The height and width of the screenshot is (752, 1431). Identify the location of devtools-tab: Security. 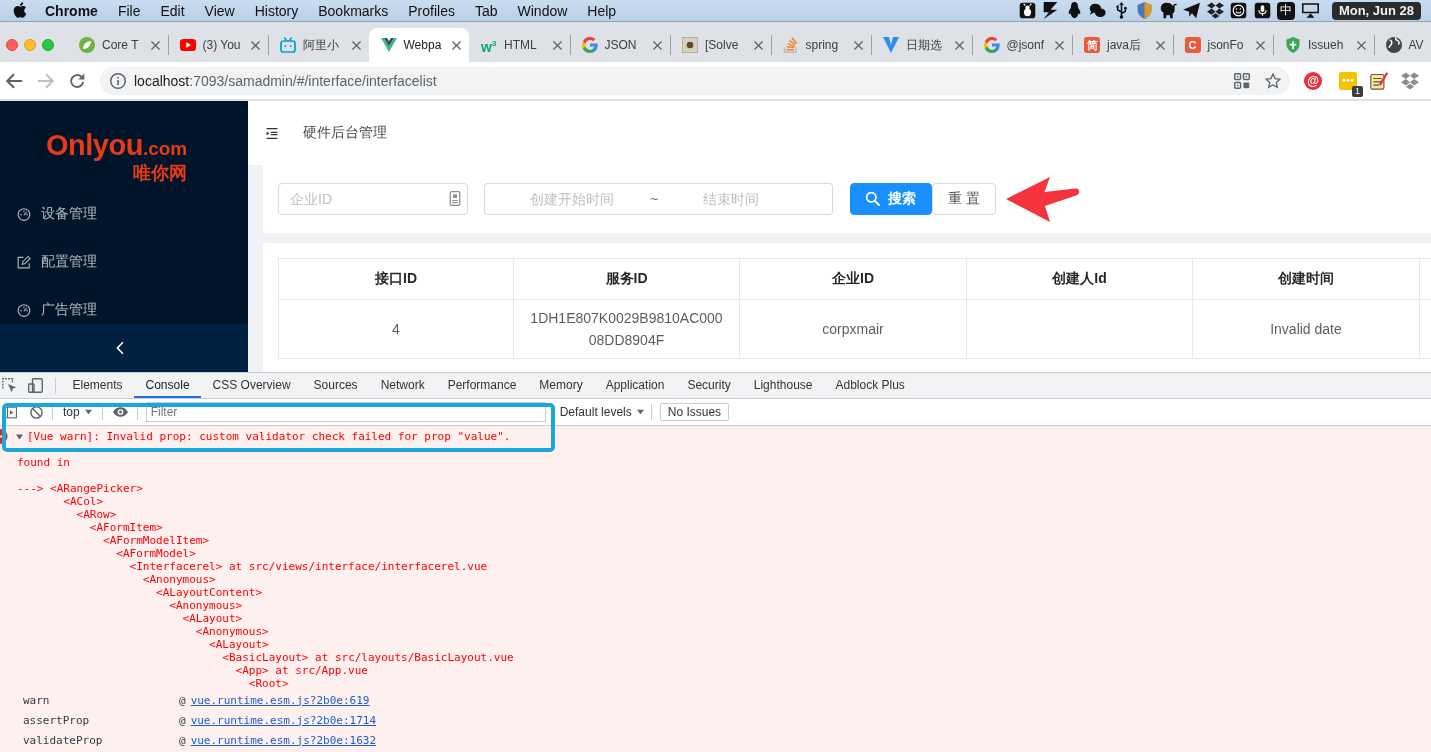
(709, 385).